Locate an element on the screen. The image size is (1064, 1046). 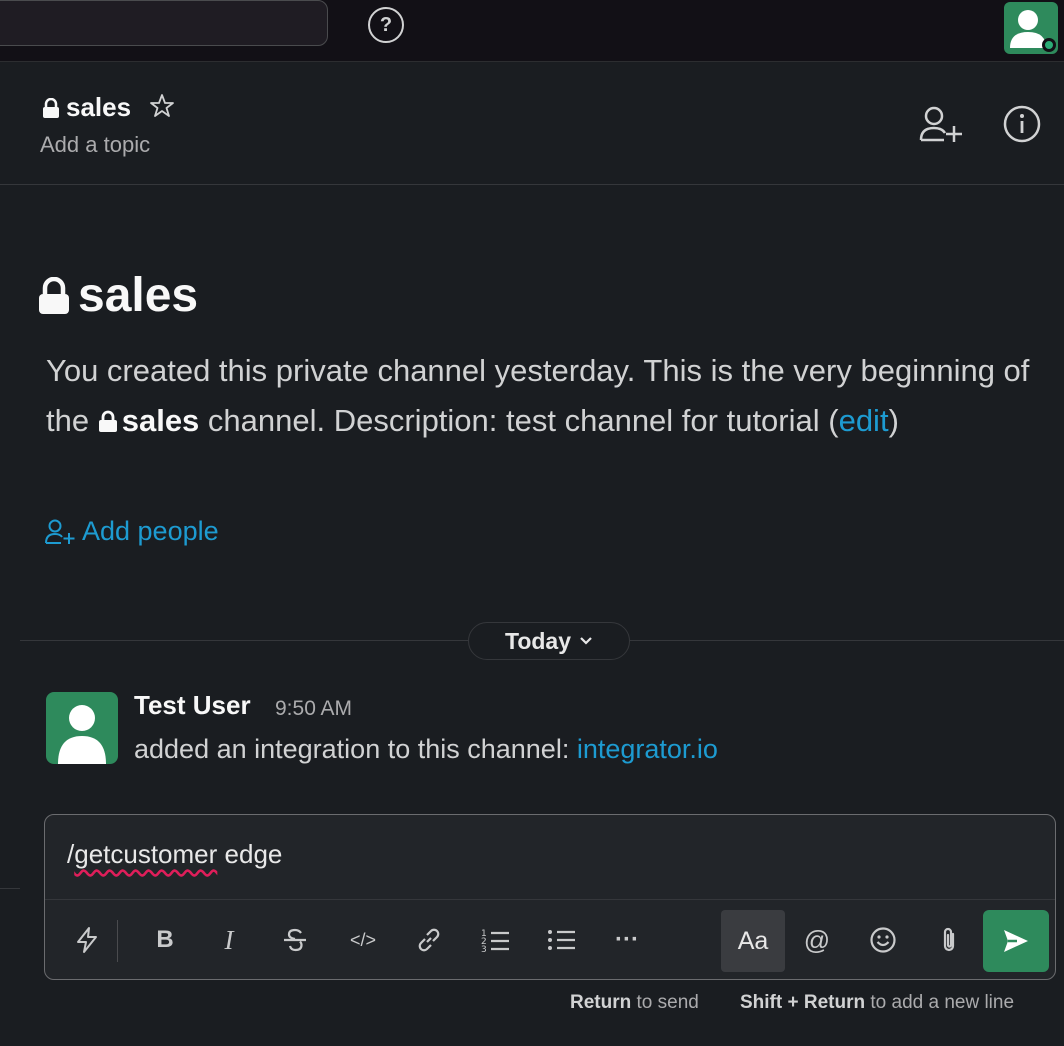
bullet-list-icon is located at coordinates (561, 940).